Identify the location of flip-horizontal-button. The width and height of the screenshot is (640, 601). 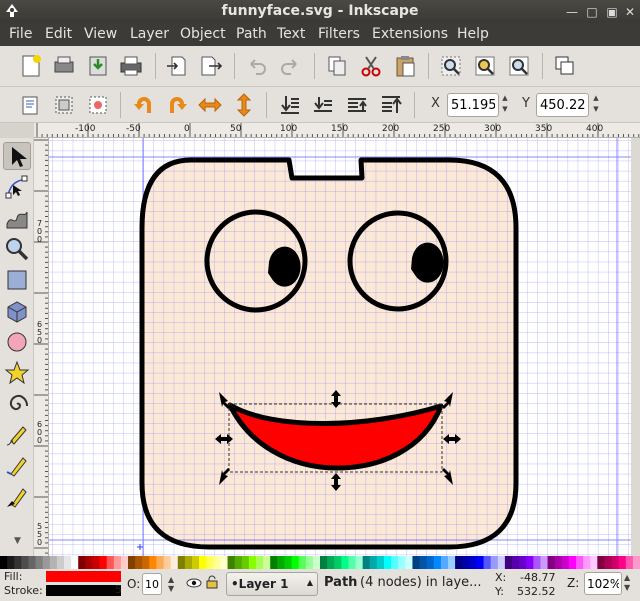
(210, 105).